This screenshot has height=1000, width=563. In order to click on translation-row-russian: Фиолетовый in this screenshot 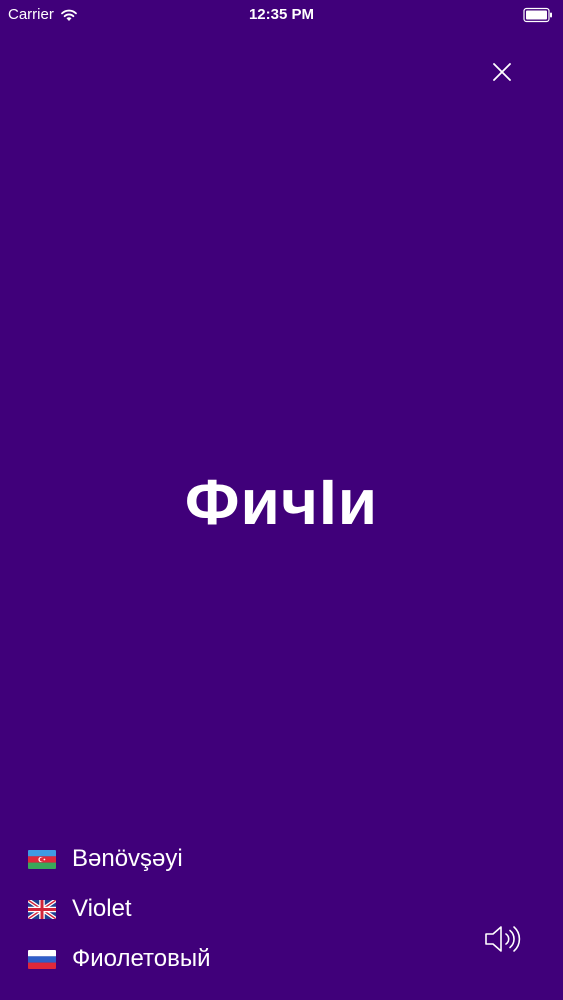, I will do `click(119, 959)`.